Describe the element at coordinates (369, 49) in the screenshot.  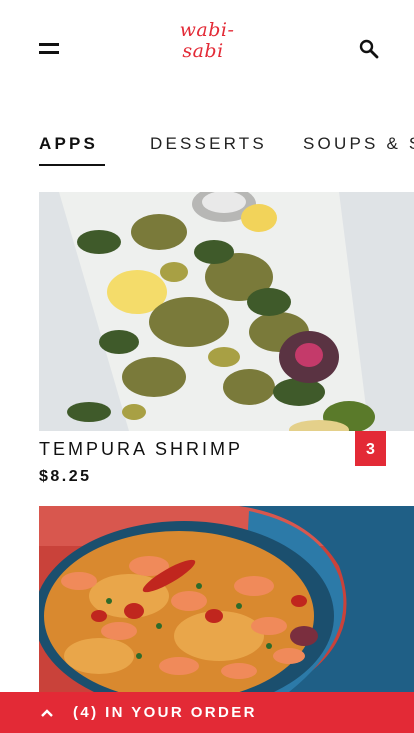
I see `search-icon` at that location.